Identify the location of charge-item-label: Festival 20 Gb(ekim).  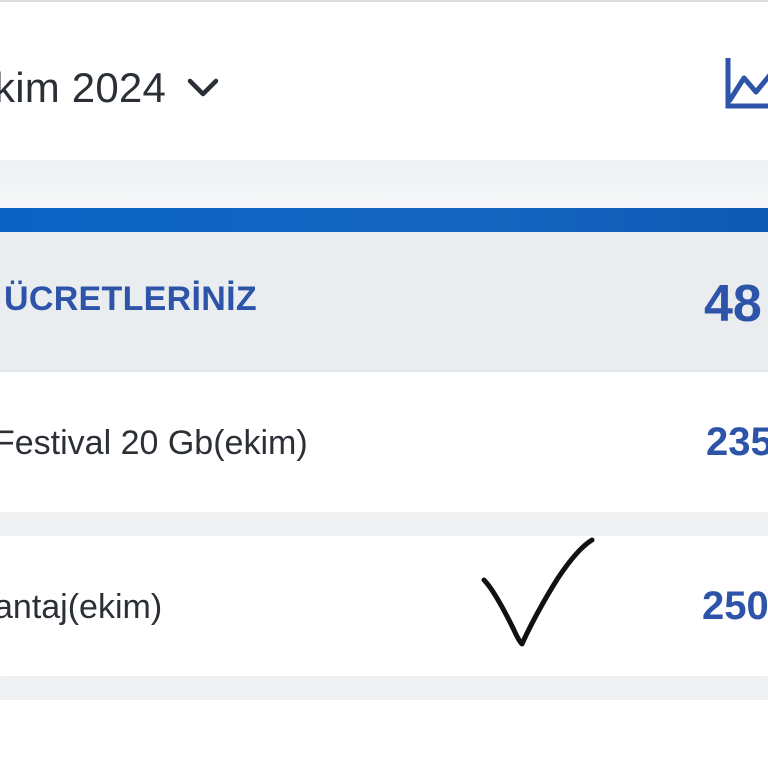
(154, 443).